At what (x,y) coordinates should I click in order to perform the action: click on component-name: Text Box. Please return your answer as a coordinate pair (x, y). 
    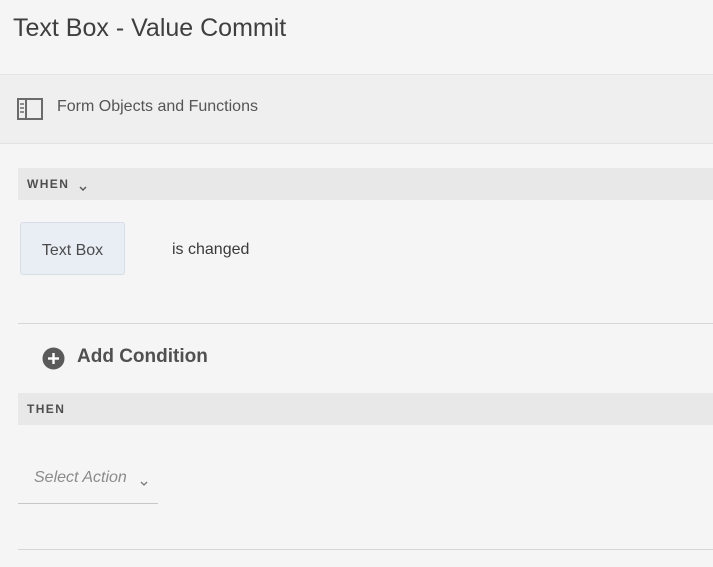
    Looking at the image, I should click on (72, 250).